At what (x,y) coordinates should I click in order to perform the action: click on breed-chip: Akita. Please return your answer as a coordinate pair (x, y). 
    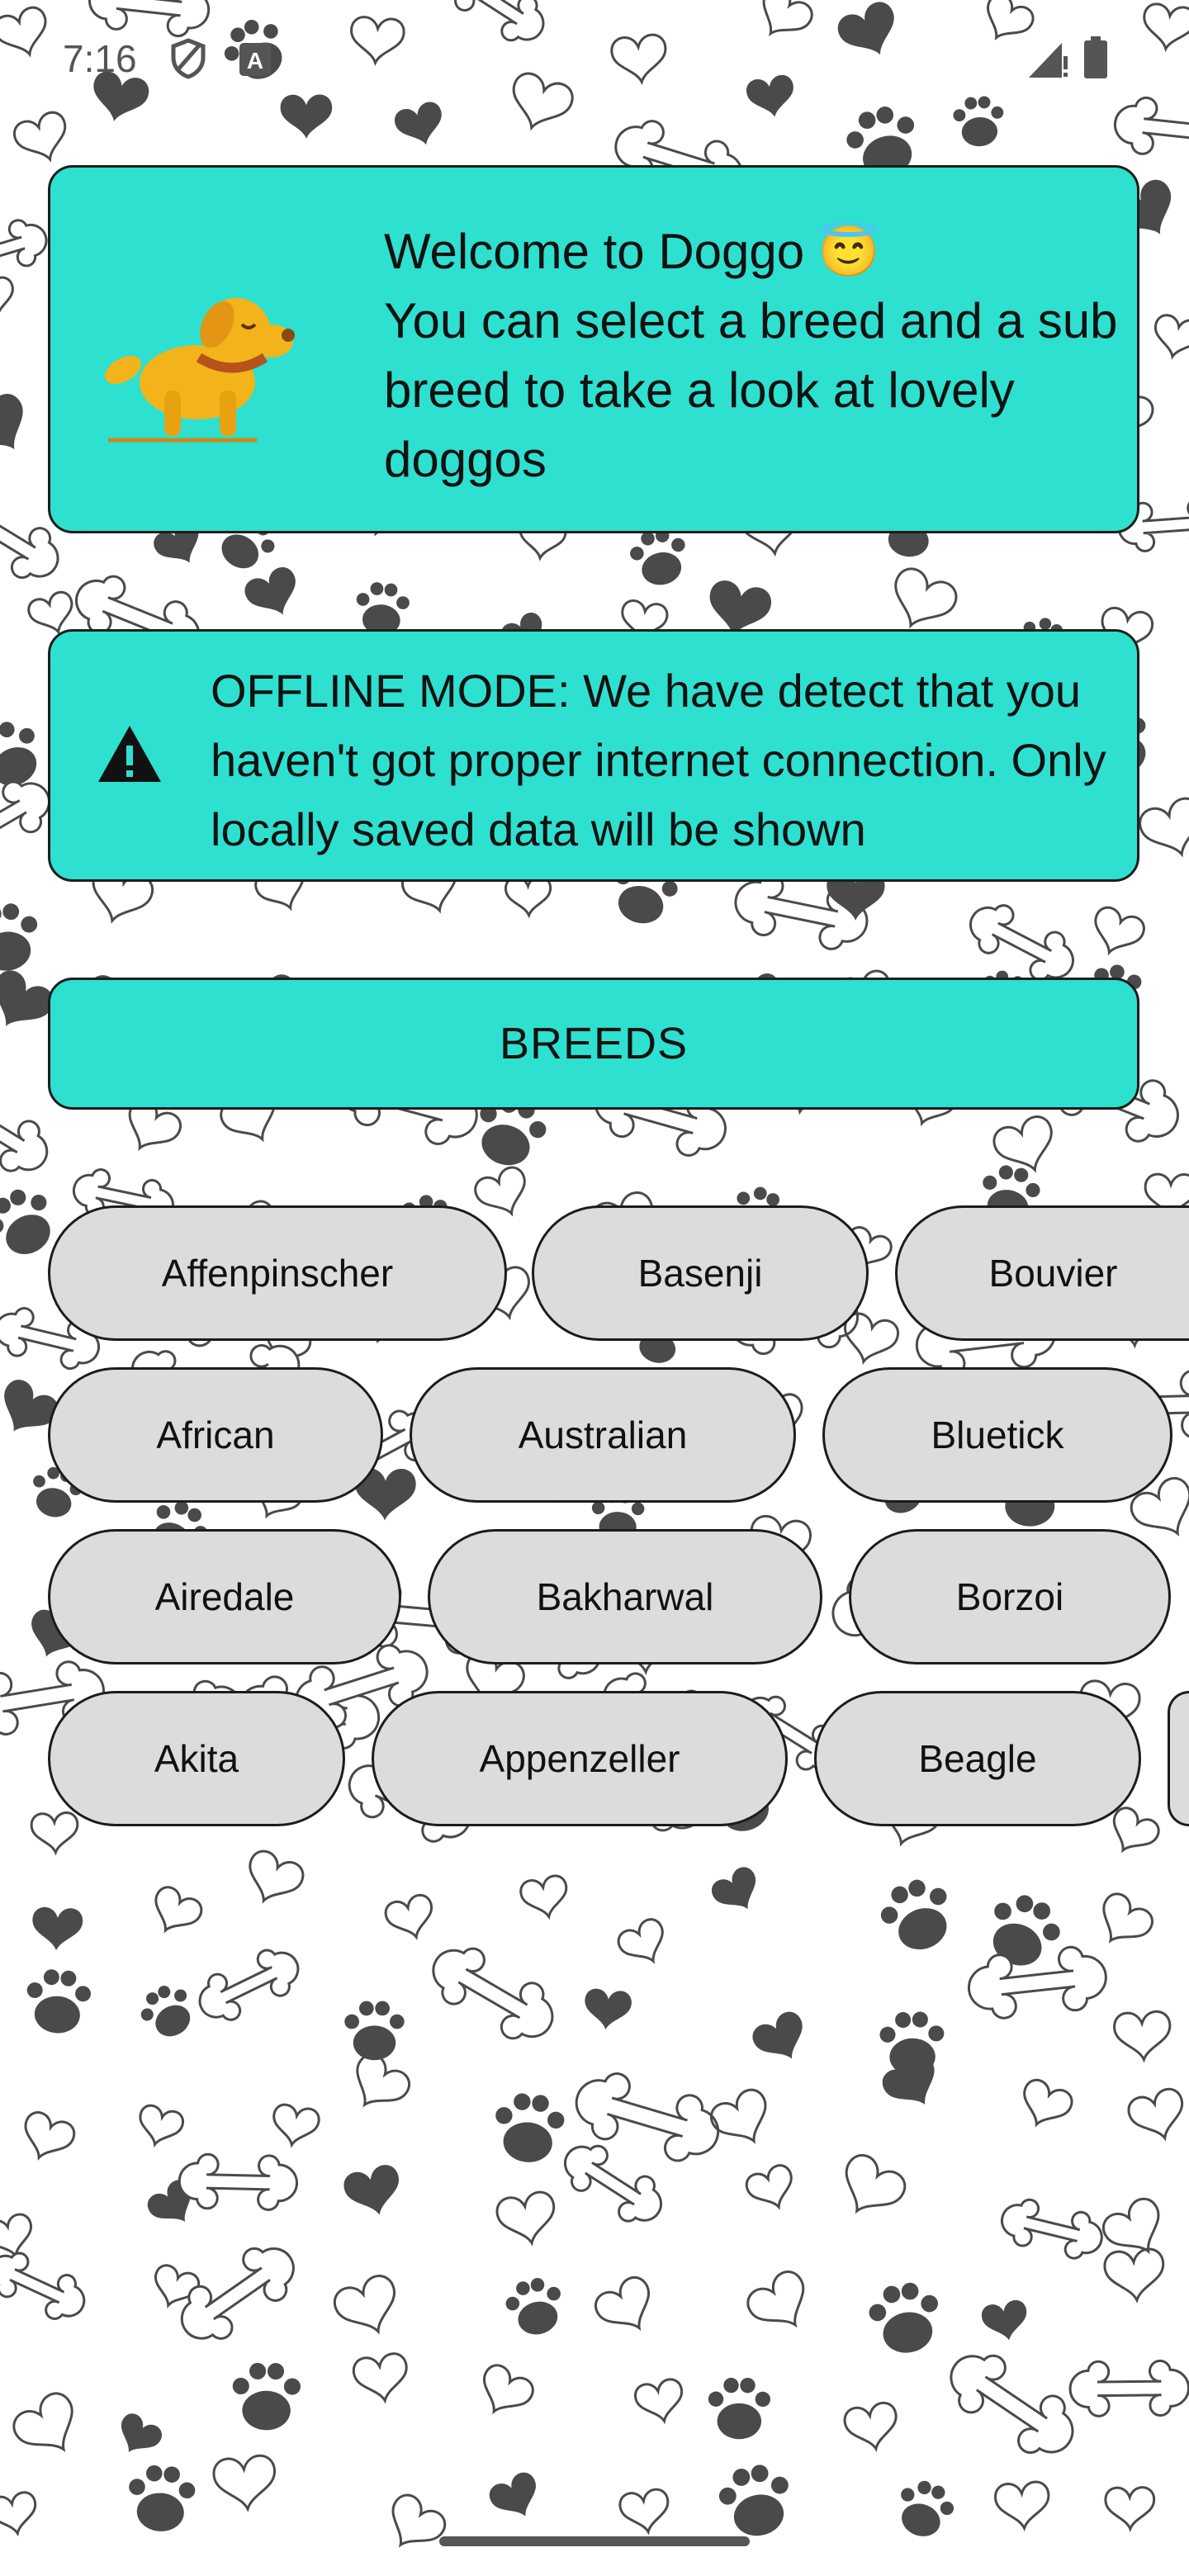
    Looking at the image, I should click on (196, 1758).